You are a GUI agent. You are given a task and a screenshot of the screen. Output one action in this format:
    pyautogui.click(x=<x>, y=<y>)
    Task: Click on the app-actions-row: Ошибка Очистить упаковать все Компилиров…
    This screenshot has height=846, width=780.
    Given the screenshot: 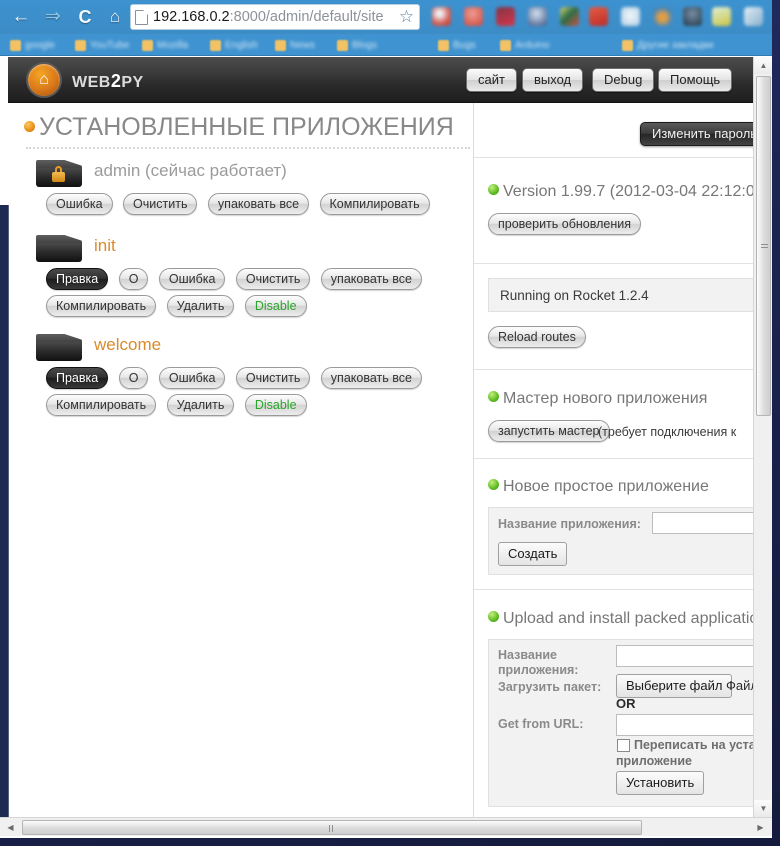 What is the action you would take?
    pyautogui.click(x=241, y=206)
    